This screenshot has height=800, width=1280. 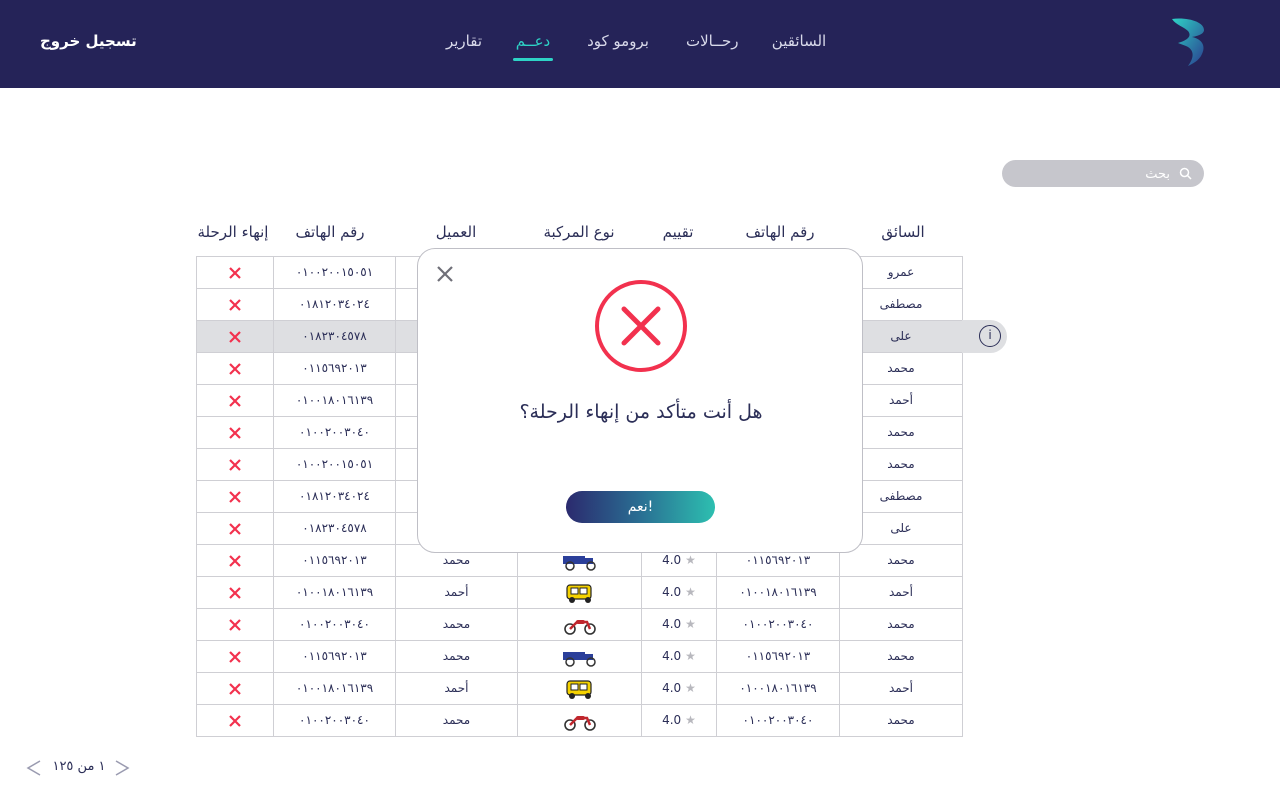 I want to click on header-rating: تقييم, so click(x=678, y=233).